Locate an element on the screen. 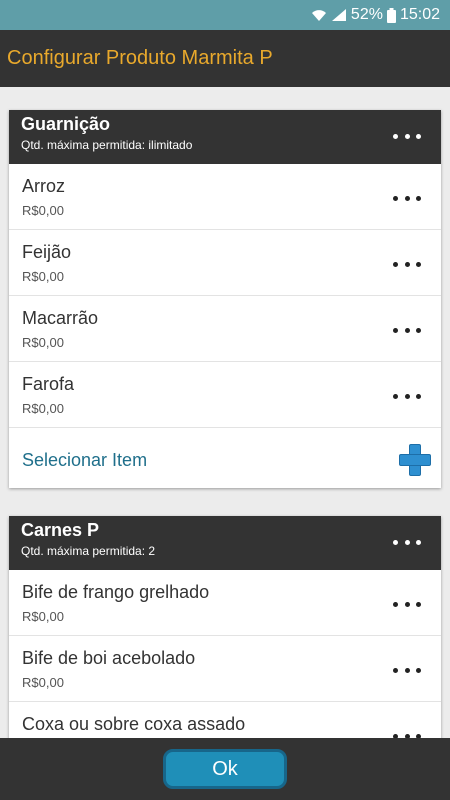 The width and height of the screenshot is (450, 800). group-subtitle: Qtd. máxima permitida: ilimitado is located at coordinates (107, 145).